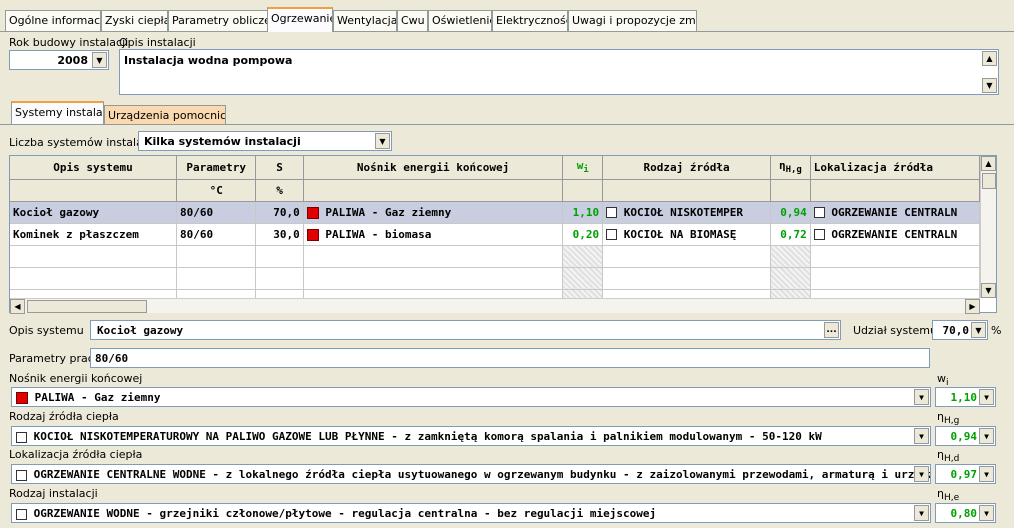  I want to click on cell-zrodlo-text: KOCIOŁ NA BIOMASĘ, so click(680, 234).